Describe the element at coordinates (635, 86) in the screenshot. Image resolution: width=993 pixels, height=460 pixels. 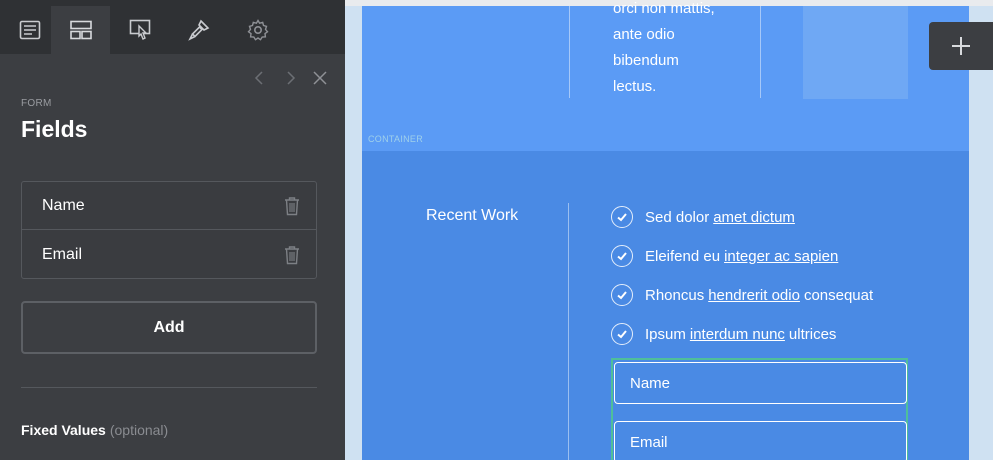
I see `paragraph-line: lectus.` at that location.